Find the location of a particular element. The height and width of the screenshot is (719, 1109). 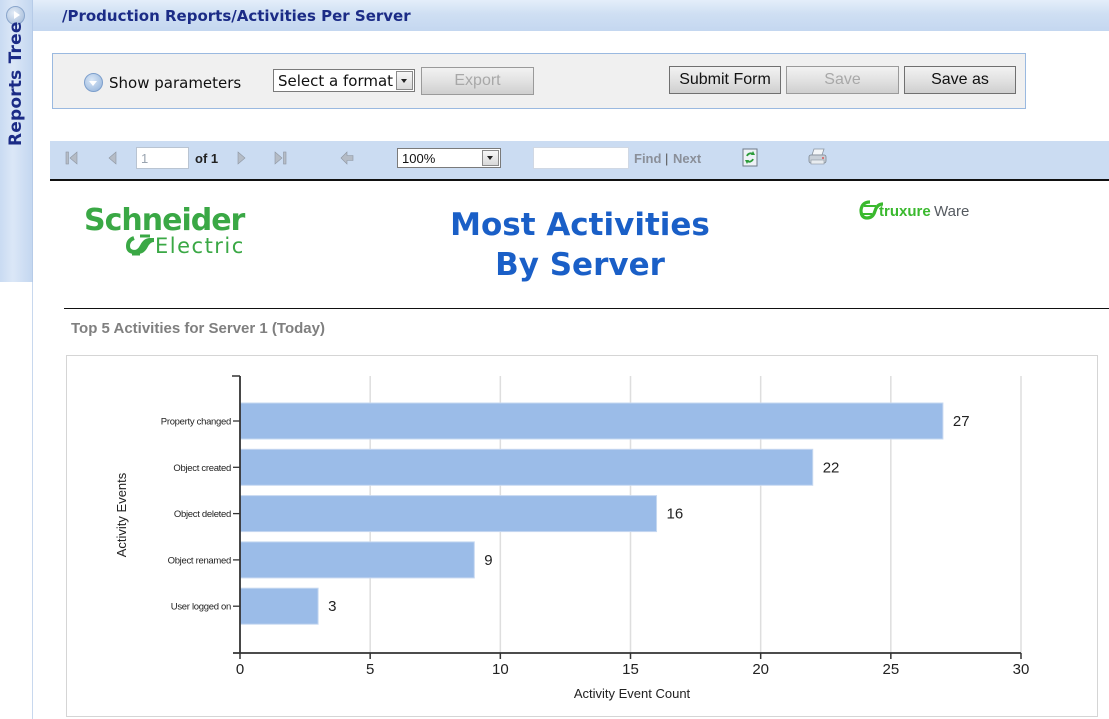

bar-data-label: 27 is located at coordinates (961, 421).